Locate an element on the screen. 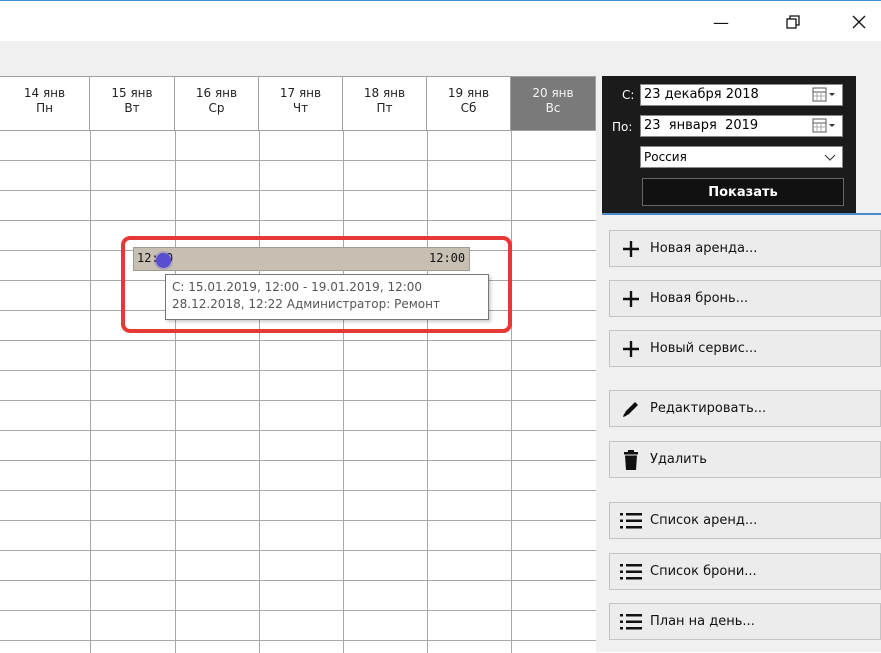  day-weekday: Вс is located at coordinates (553, 108).